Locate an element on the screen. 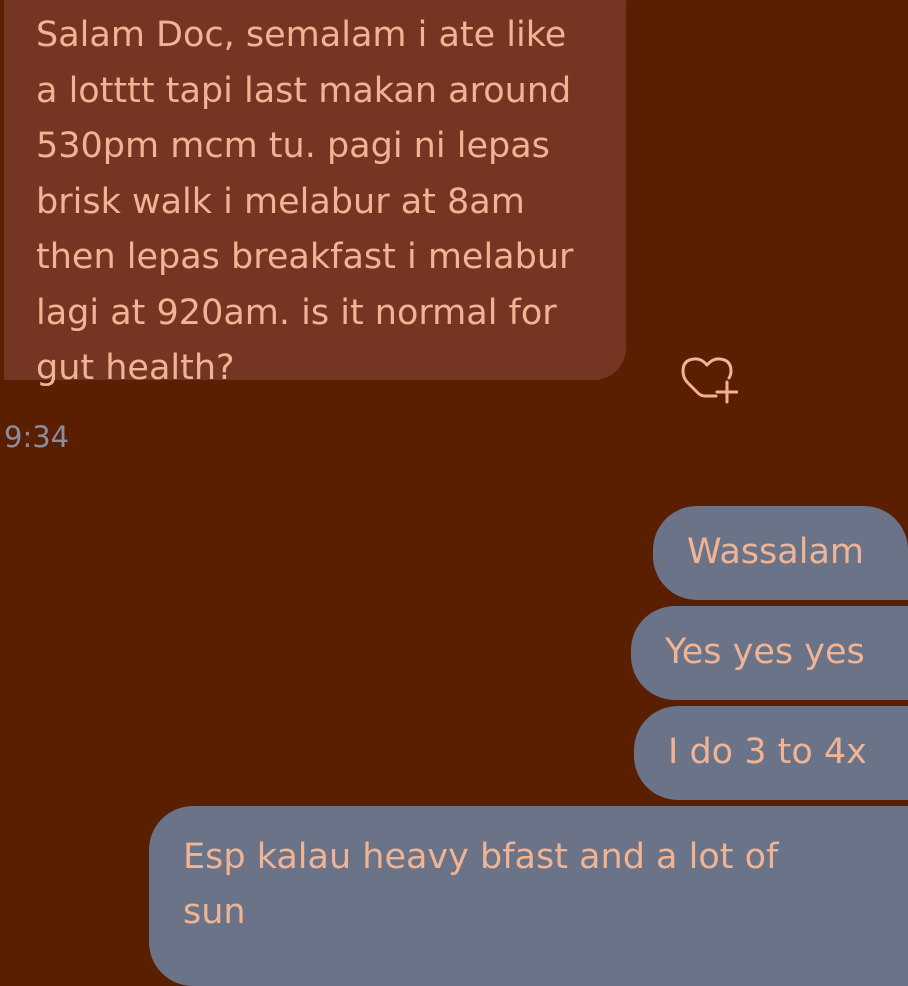  message-text: I do 3 to 4x is located at coordinates (767, 752).